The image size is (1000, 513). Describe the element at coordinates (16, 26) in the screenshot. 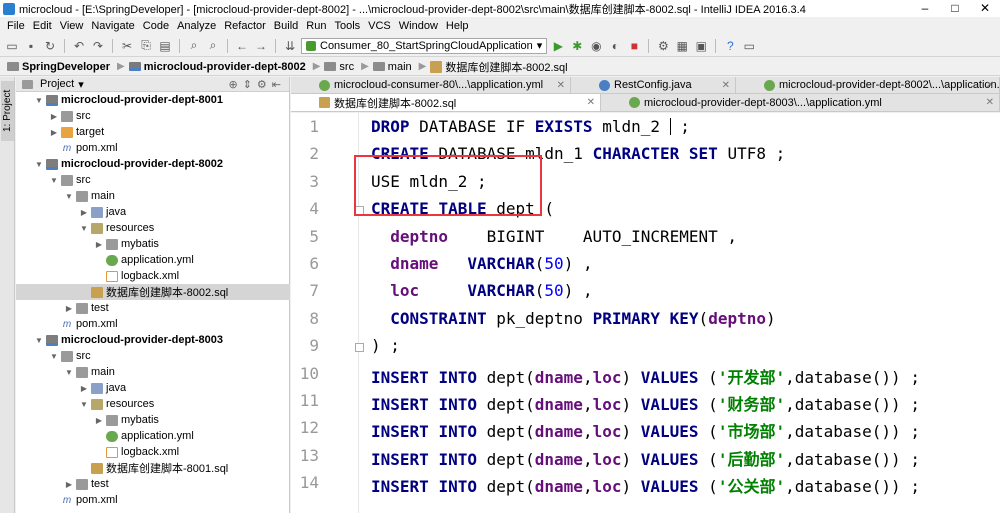

I see `menu-file: File` at that location.